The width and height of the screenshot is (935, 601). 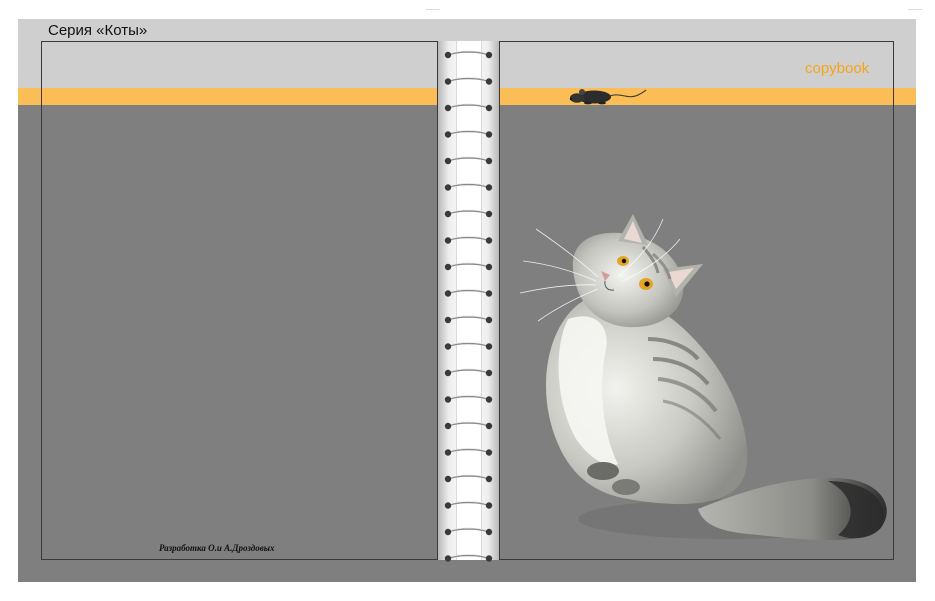 I want to click on mouse-icon, so click(x=608, y=97).